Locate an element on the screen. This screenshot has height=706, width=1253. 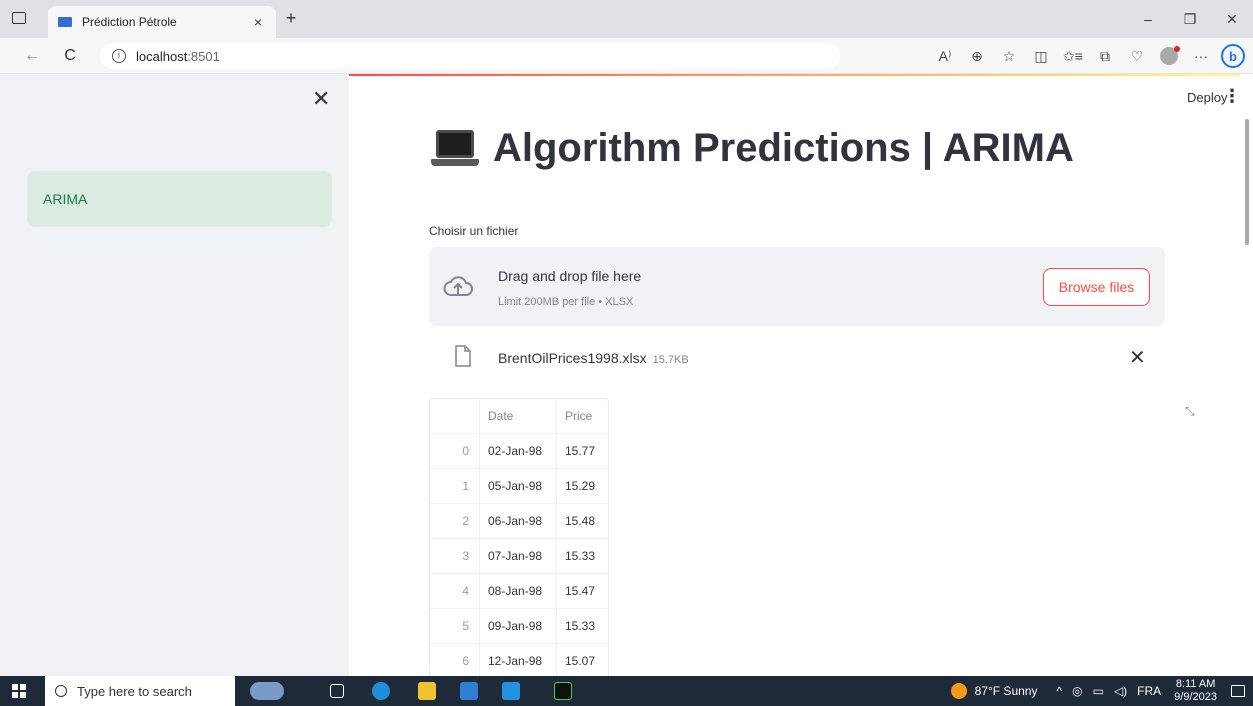
url-host: localhost is located at coordinates (162, 56).